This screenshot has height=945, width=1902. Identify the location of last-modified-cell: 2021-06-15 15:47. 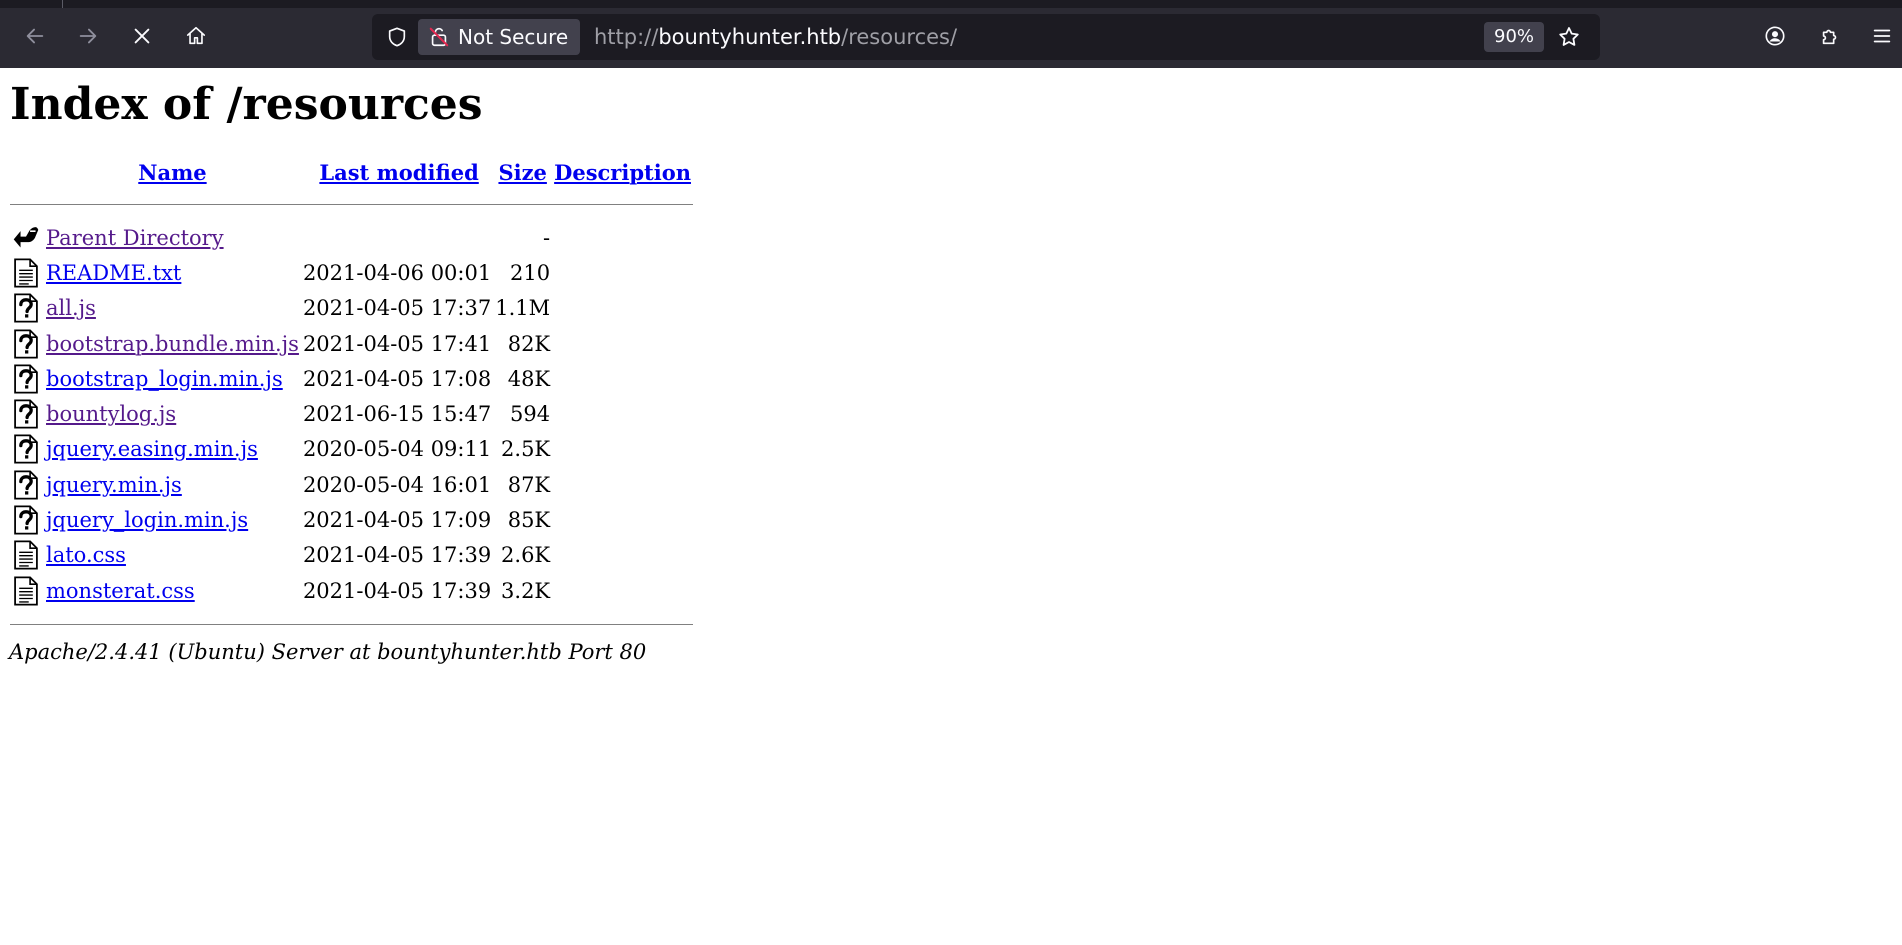
(397, 414).